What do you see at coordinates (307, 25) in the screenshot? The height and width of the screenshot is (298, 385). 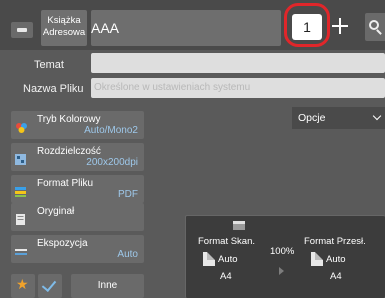 I see `highlight-ring` at bounding box center [307, 25].